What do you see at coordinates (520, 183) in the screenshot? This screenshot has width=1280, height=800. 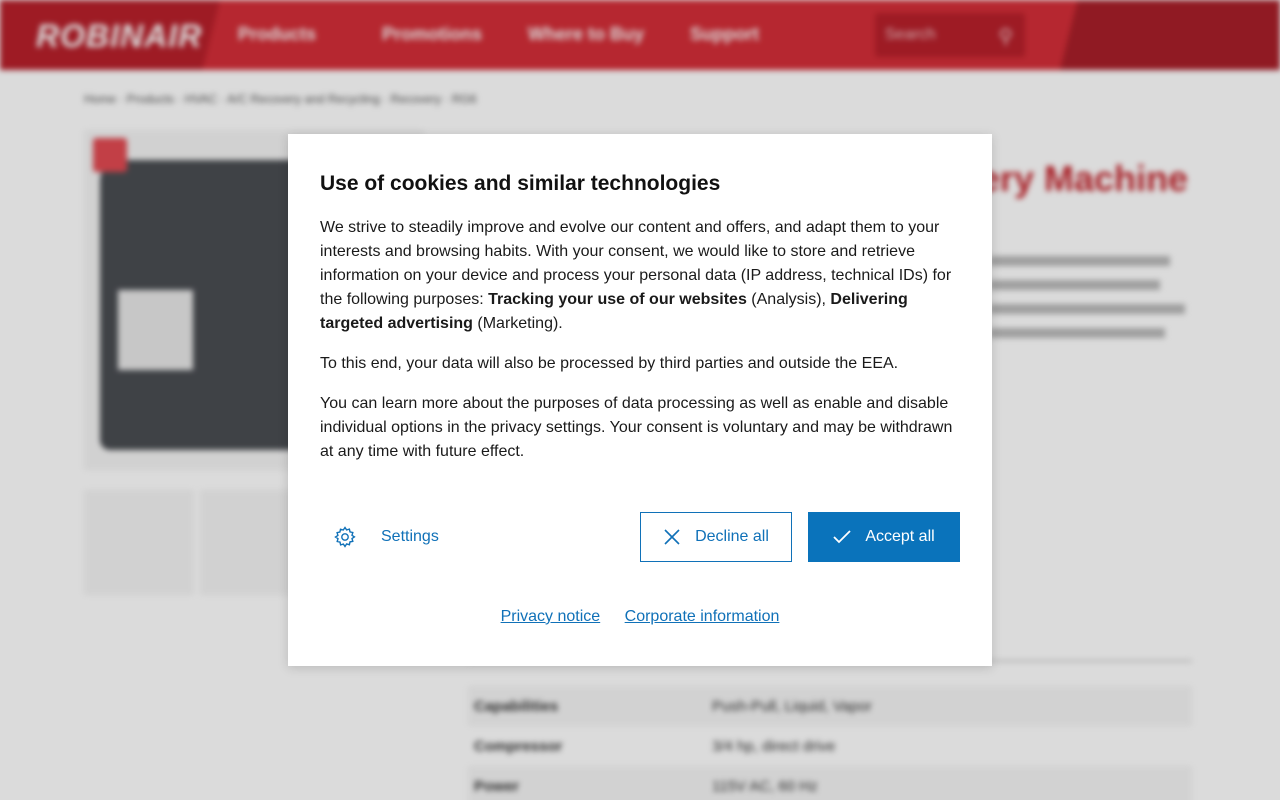 I see `dialog-title: Use of cookies and similar technologies` at bounding box center [520, 183].